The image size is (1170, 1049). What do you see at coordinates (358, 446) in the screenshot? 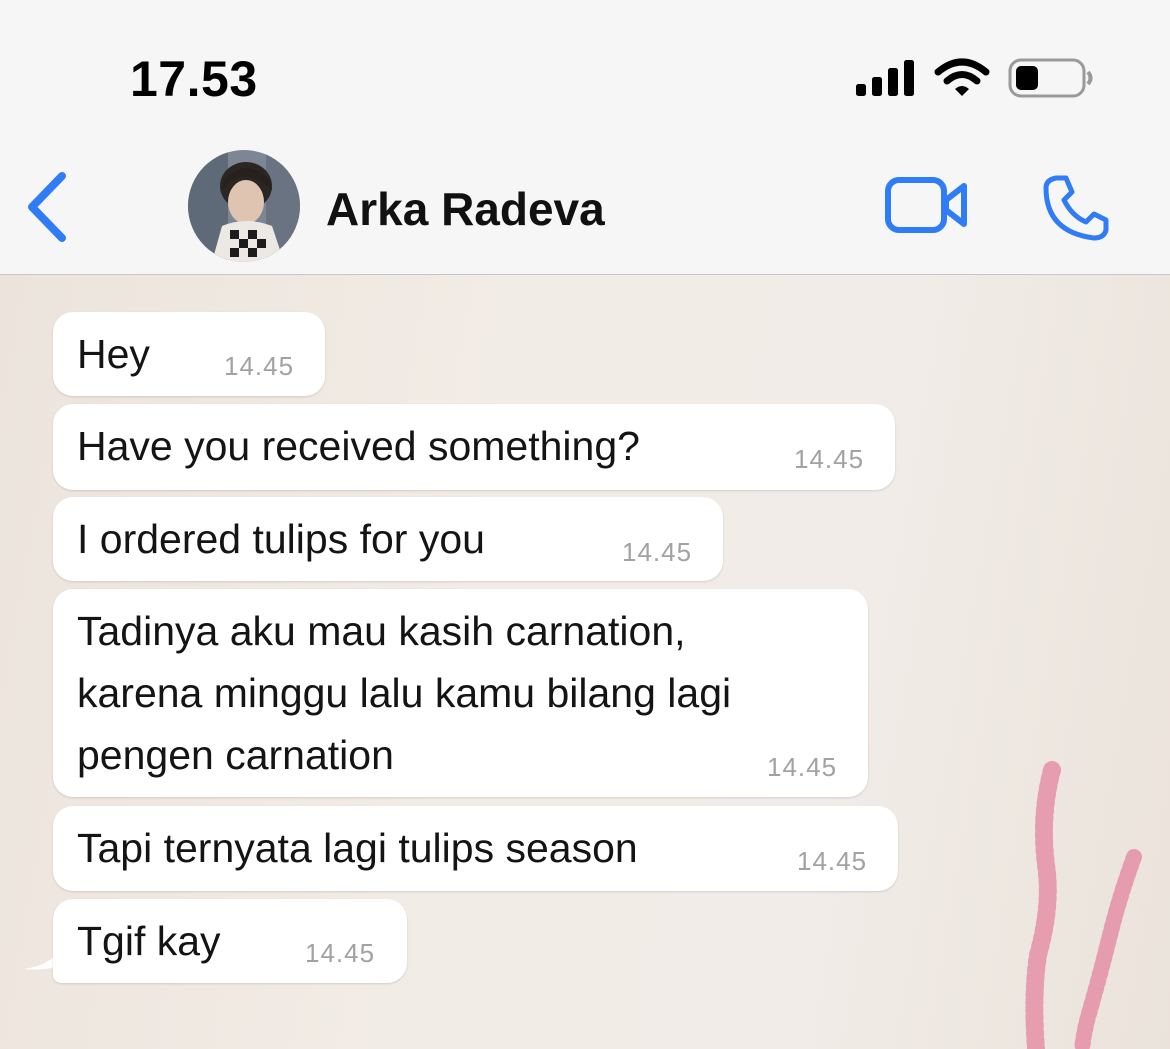
I see `message-text: Have you received something?` at bounding box center [358, 446].